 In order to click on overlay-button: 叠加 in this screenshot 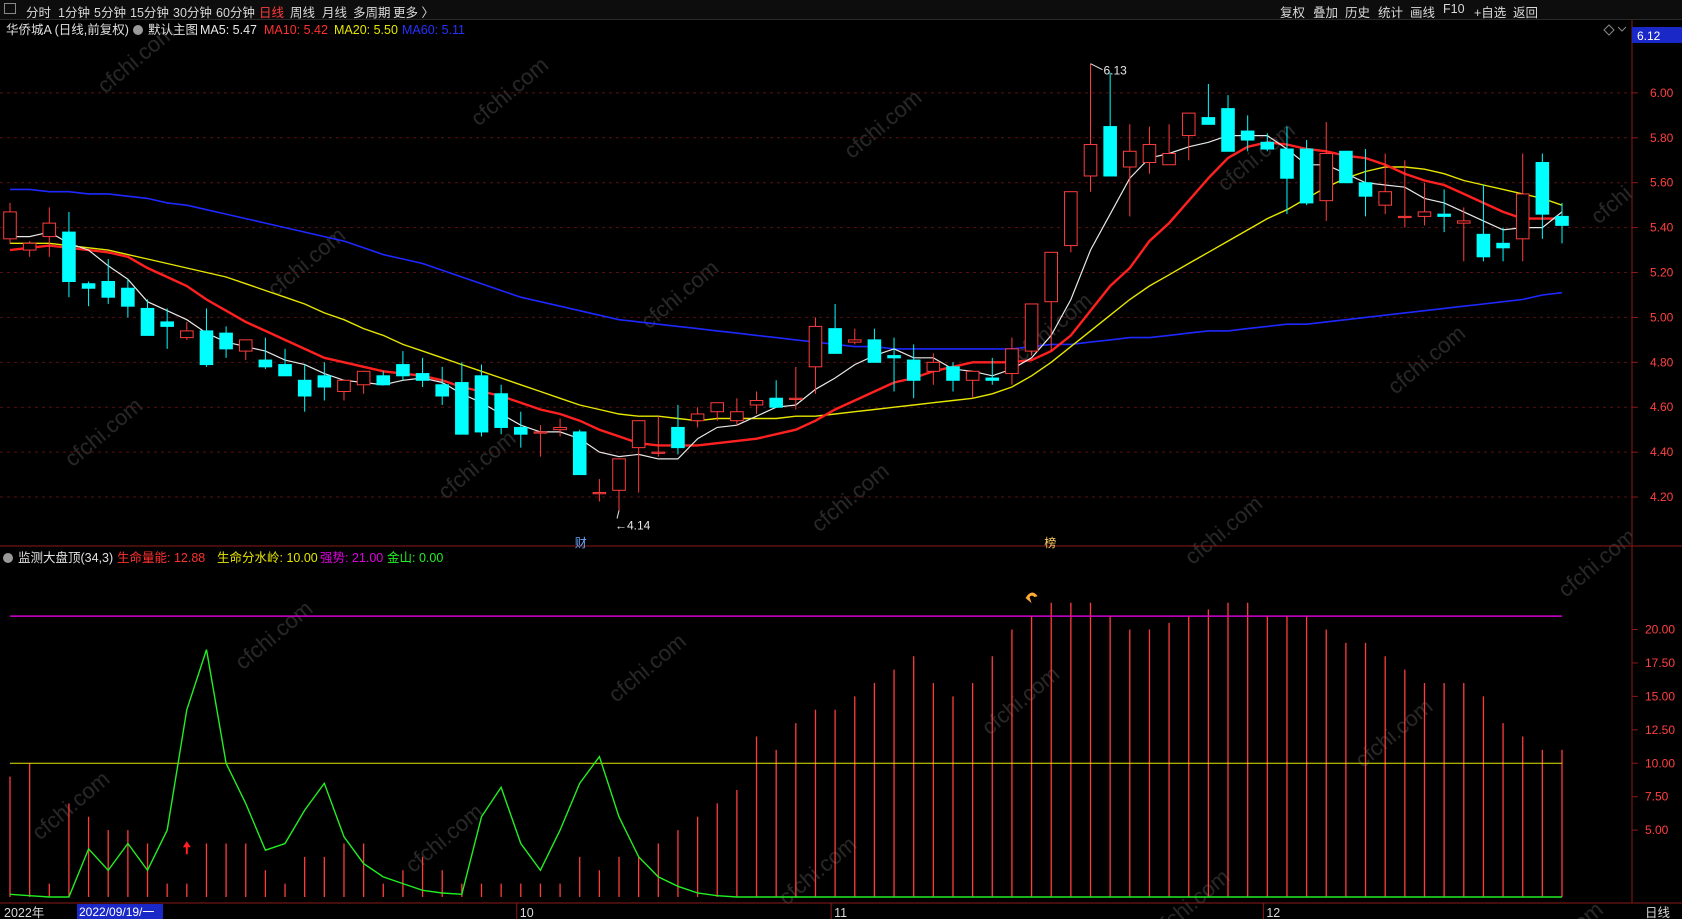, I will do `click(1325, 11)`.